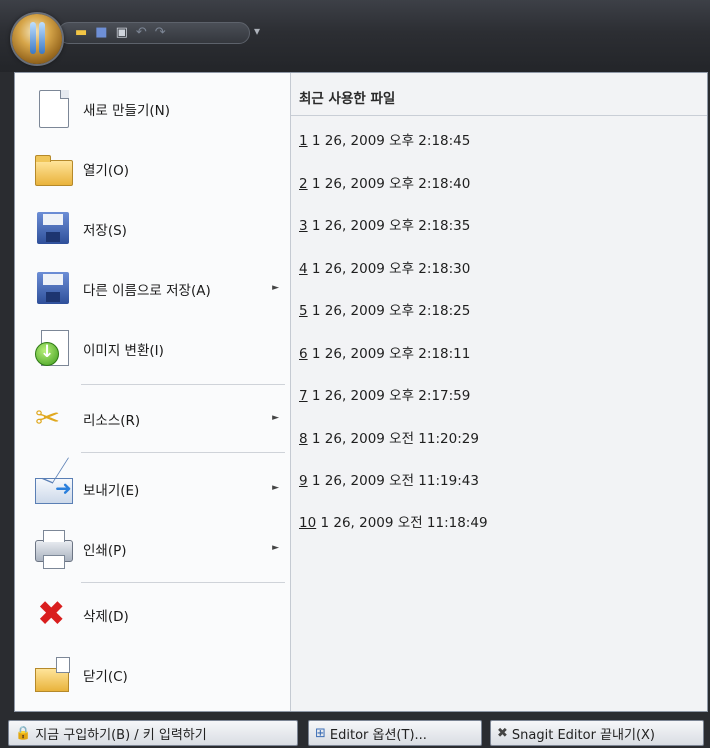  What do you see at coordinates (153, 489) in the screenshot?
I see `menu-item-send: ➜ 보내기(E) ►` at bounding box center [153, 489].